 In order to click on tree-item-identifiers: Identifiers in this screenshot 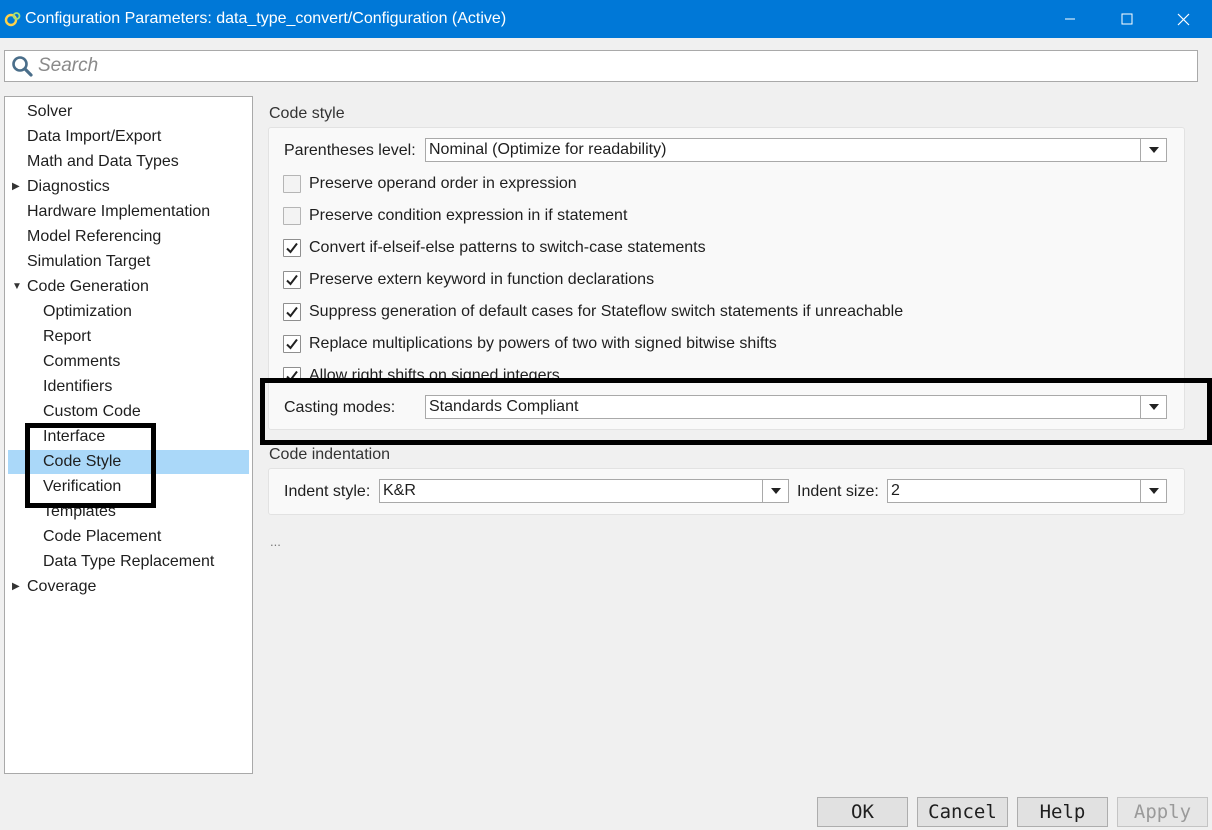, I will do `click(128, 387)`.